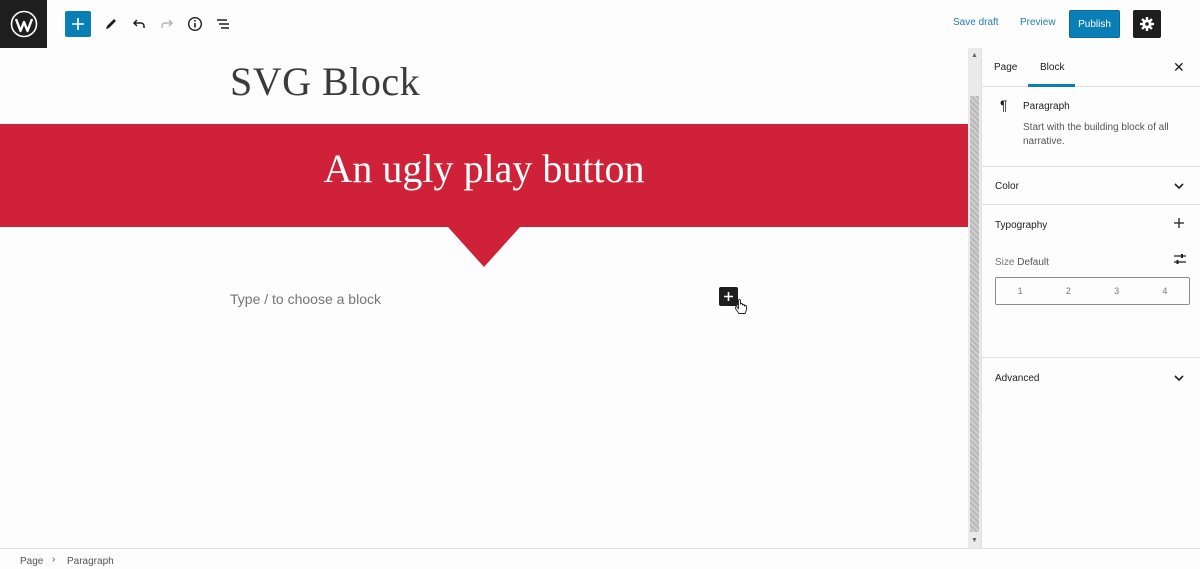  Describe the element at coordinates (1038, 22) in the screenshot. I see `preview-button: Preview` at that location.